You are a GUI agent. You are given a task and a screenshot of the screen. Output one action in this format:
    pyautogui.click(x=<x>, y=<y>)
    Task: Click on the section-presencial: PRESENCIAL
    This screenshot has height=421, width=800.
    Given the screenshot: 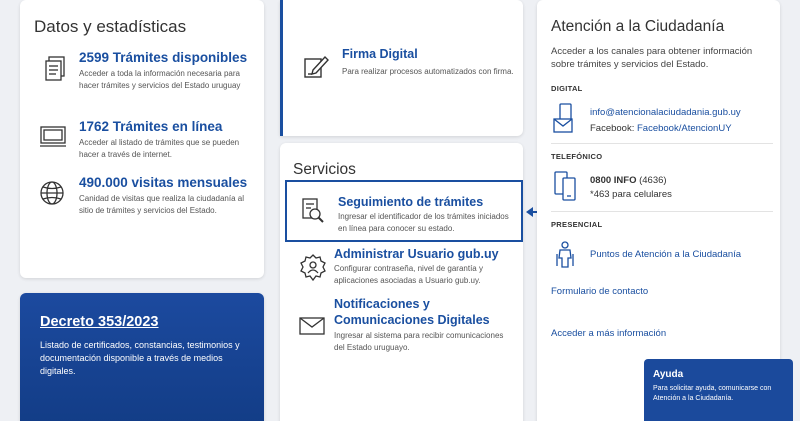 What is the action you would take?
    pyautogui.click(x=577, y=224)
    